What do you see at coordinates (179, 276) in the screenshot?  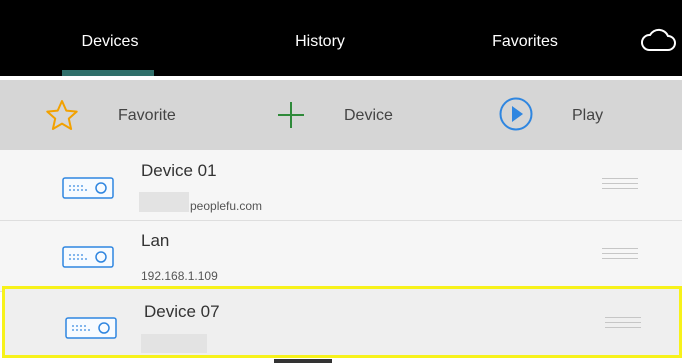 I see `device-address: 192.168.1.109` at bounding box center [179, 276].